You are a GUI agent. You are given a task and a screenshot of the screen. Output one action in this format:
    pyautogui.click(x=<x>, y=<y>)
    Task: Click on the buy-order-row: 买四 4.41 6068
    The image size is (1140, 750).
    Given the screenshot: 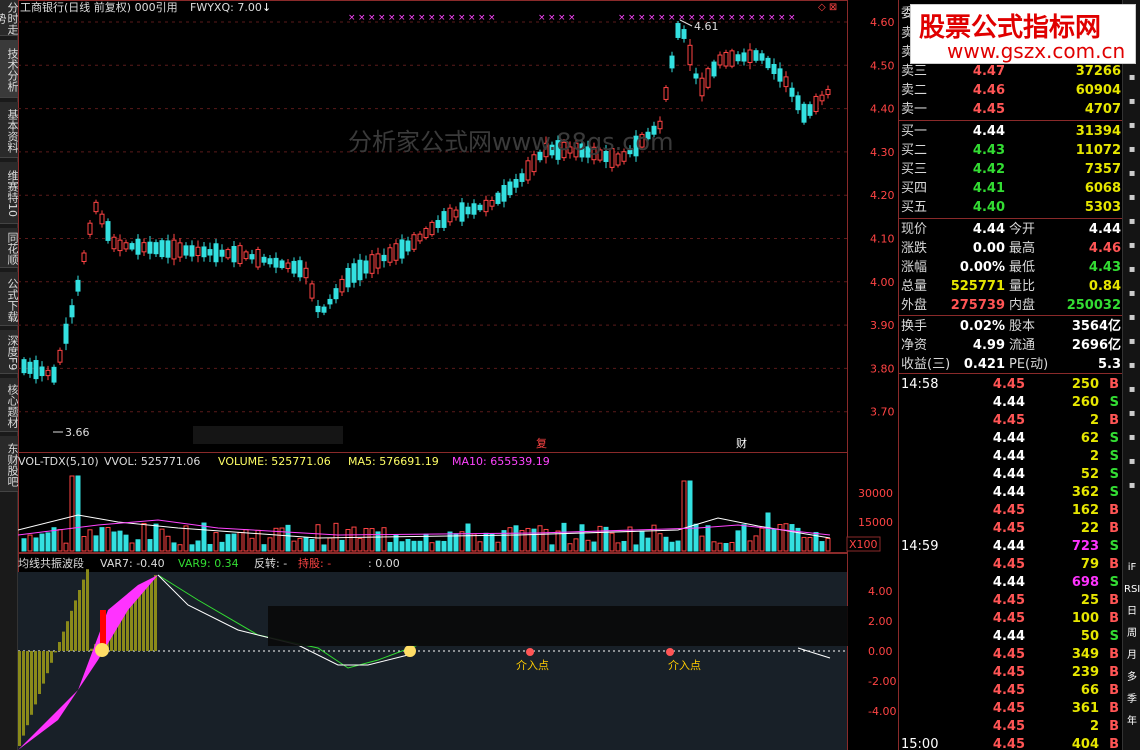 What is the action you would take?
    pyautogui.click(x=1011, y=188)
    